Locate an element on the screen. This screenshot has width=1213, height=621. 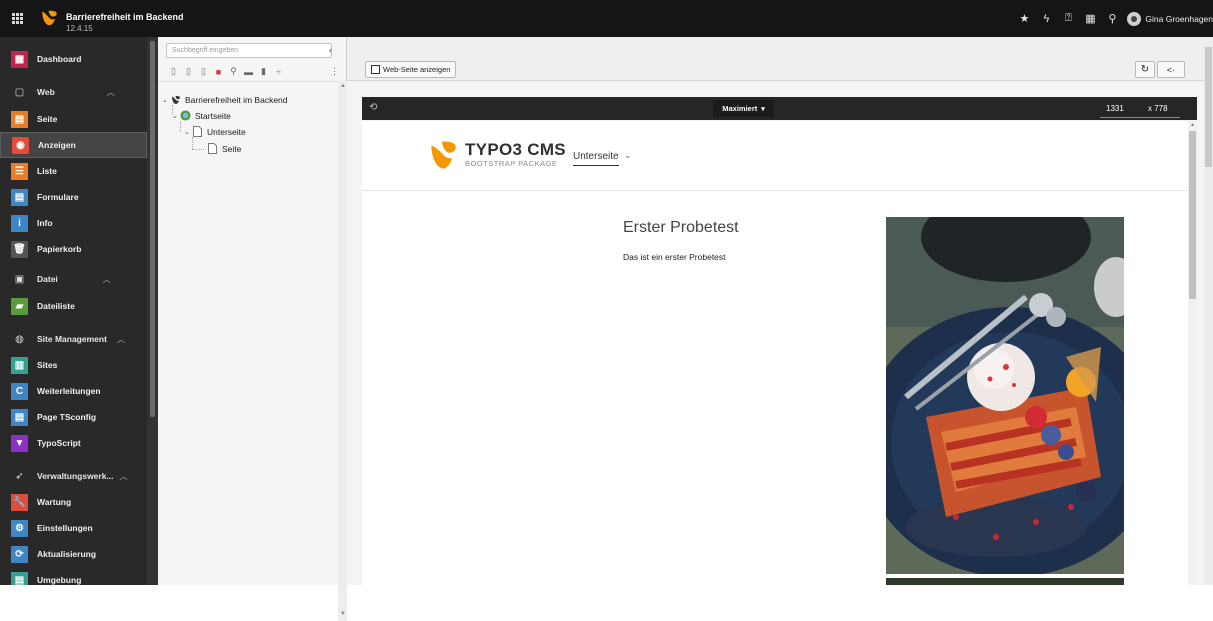
module-weiterleitungen: C Weiterleitungen is located at coordinates (73, 391).